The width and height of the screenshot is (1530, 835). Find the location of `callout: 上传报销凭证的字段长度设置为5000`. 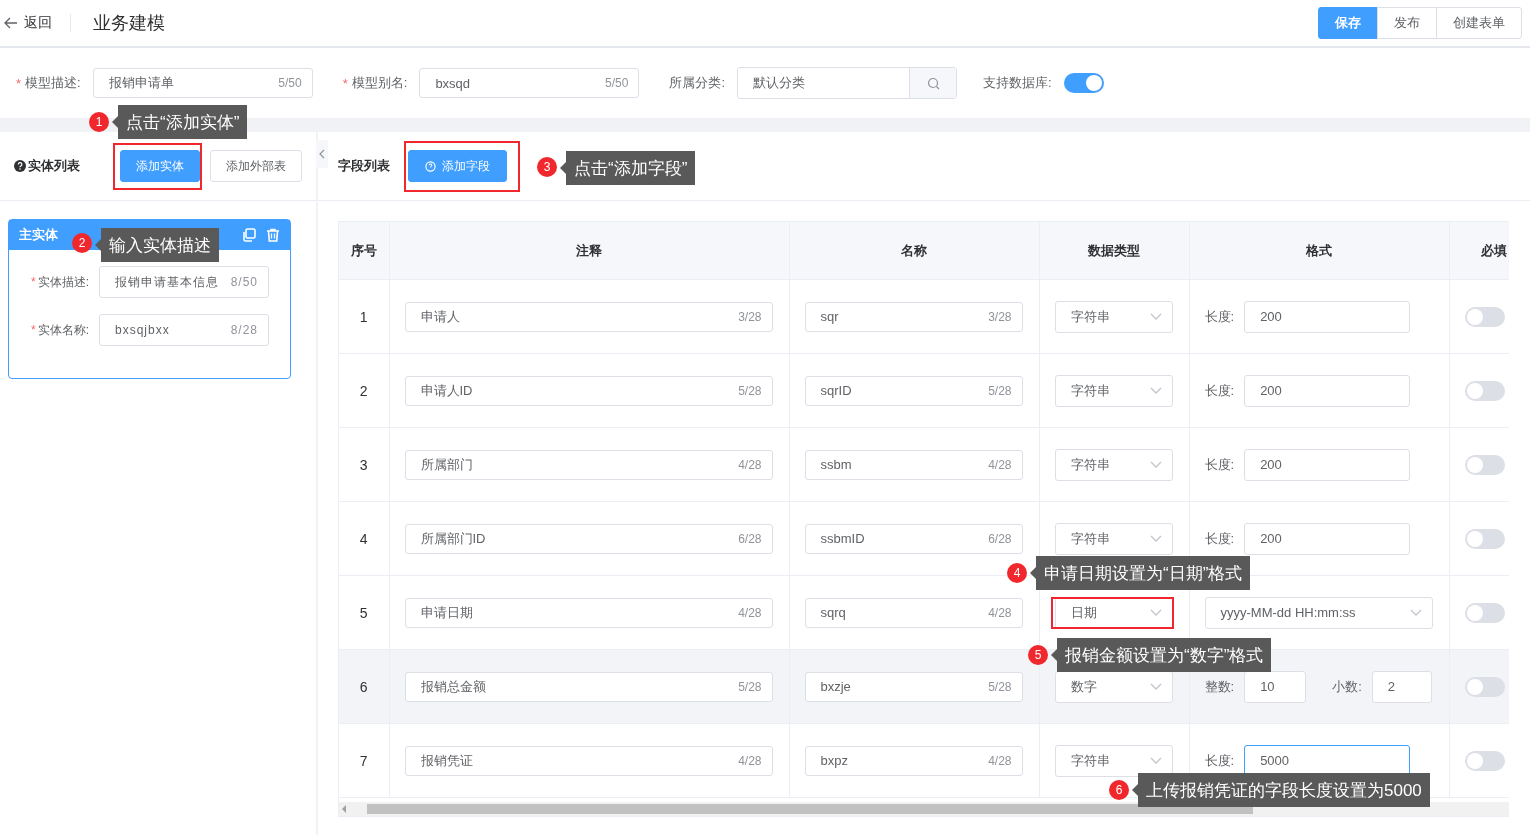

callout: 上传报销凭证的字段长度设置为5000 is located at coordinates (1281, 790).